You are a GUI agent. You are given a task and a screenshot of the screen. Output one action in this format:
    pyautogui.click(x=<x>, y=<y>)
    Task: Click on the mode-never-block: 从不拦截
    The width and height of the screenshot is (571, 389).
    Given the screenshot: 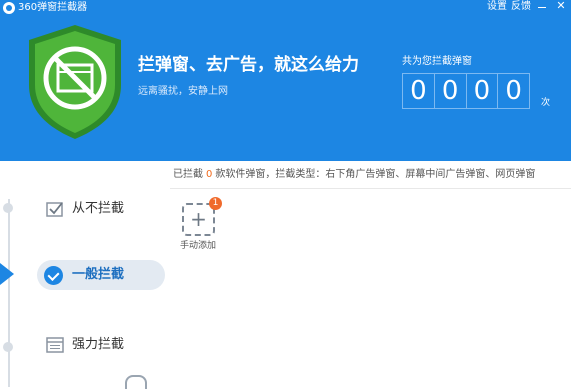 What is the action you would take?
    pyautogui.click(x=85, y=209)
    